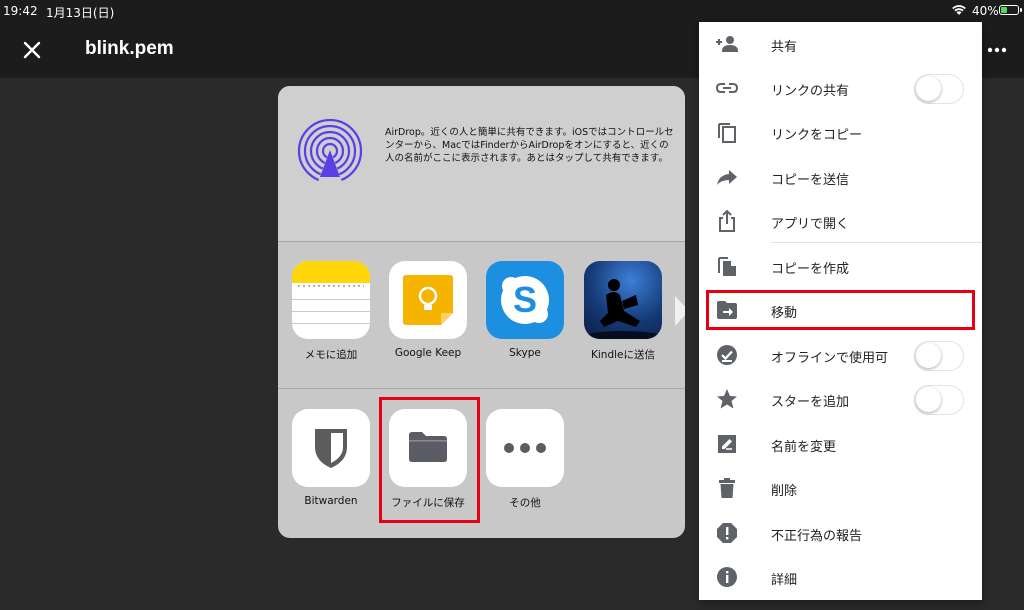 This screenshot has width=1024, height=610. I want to click on link-icon, so click(727, 88).